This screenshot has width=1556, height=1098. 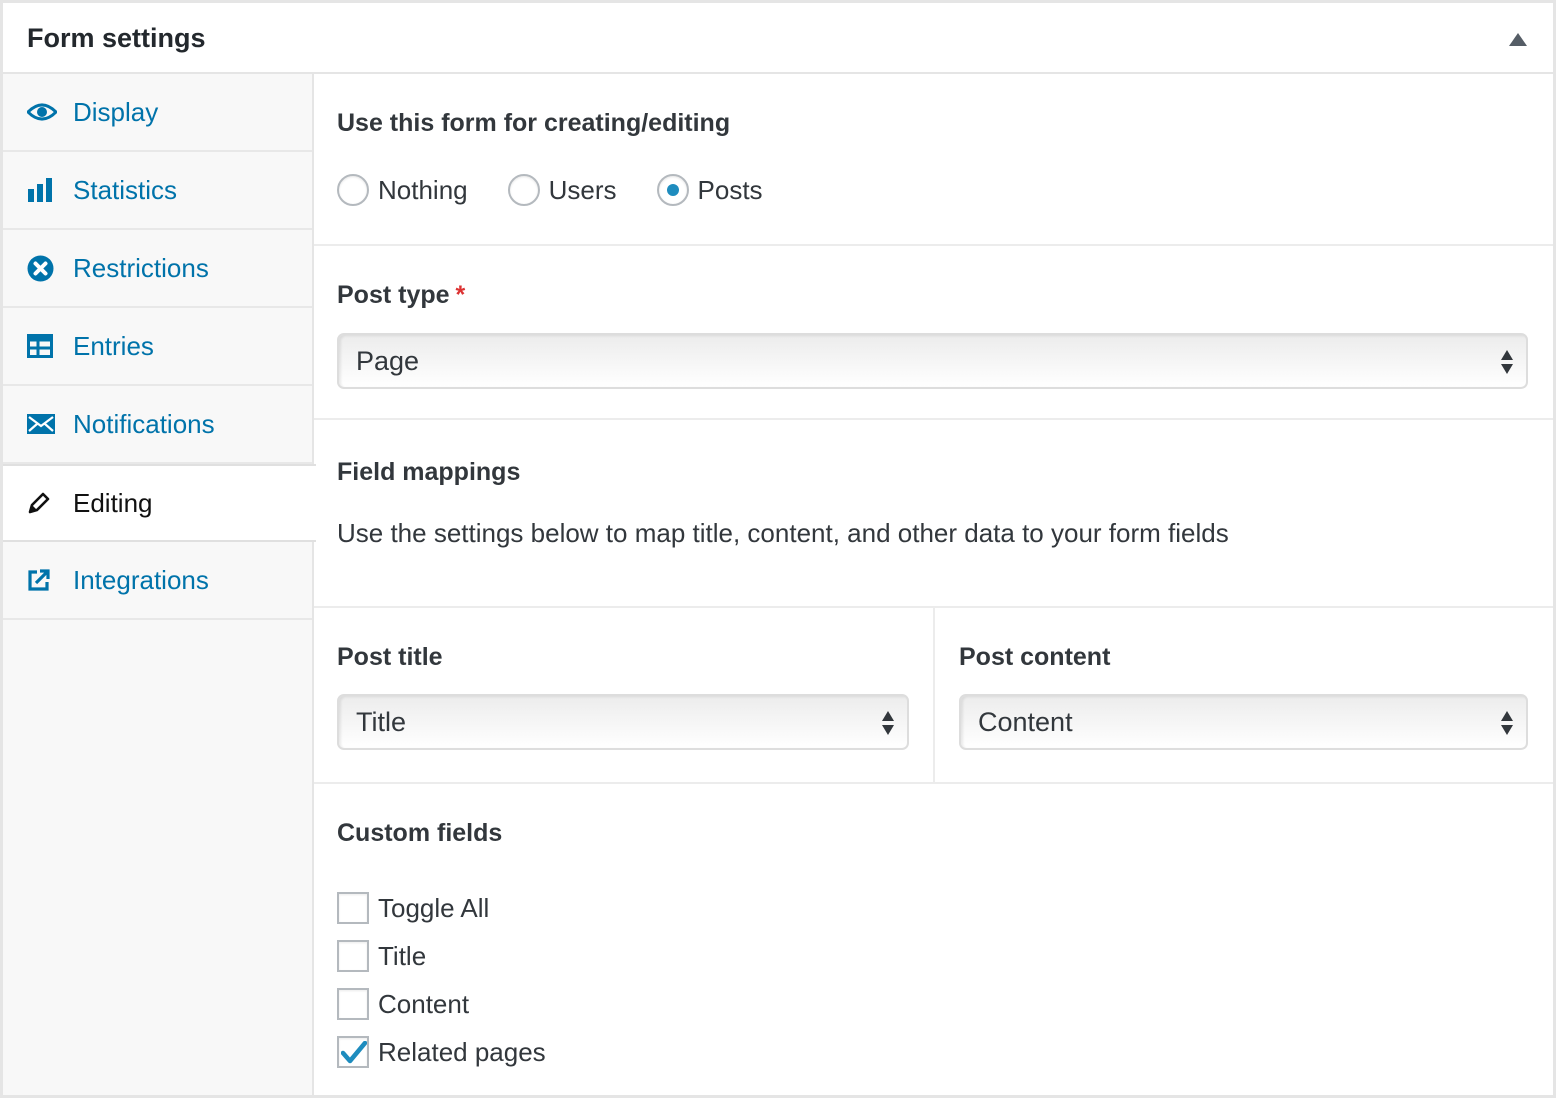 What do you see at coordinates (390, 657) in the screenshot?
I see `post-title-heading: Post title` at bounding box center [390, 657].